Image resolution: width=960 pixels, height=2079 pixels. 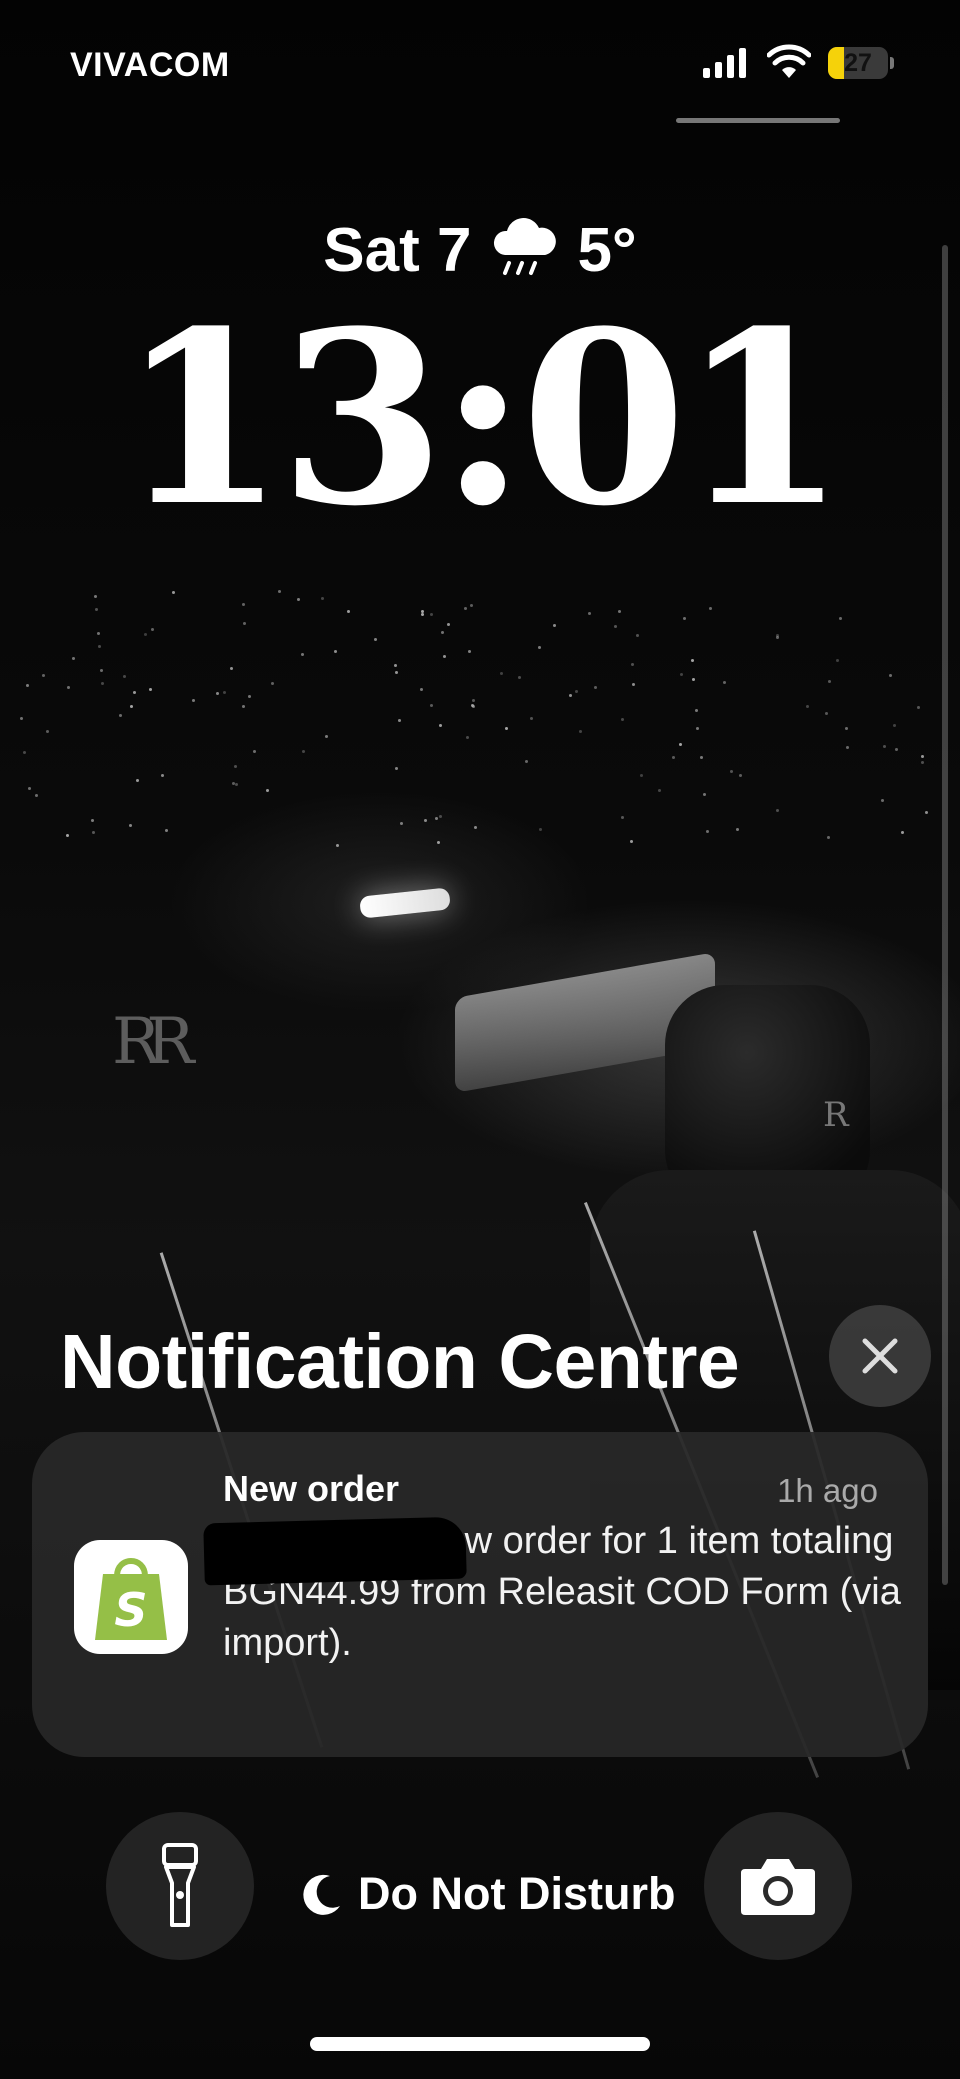 I want to click on rolls-royce-logo: R, so click(x=836, y=1115).